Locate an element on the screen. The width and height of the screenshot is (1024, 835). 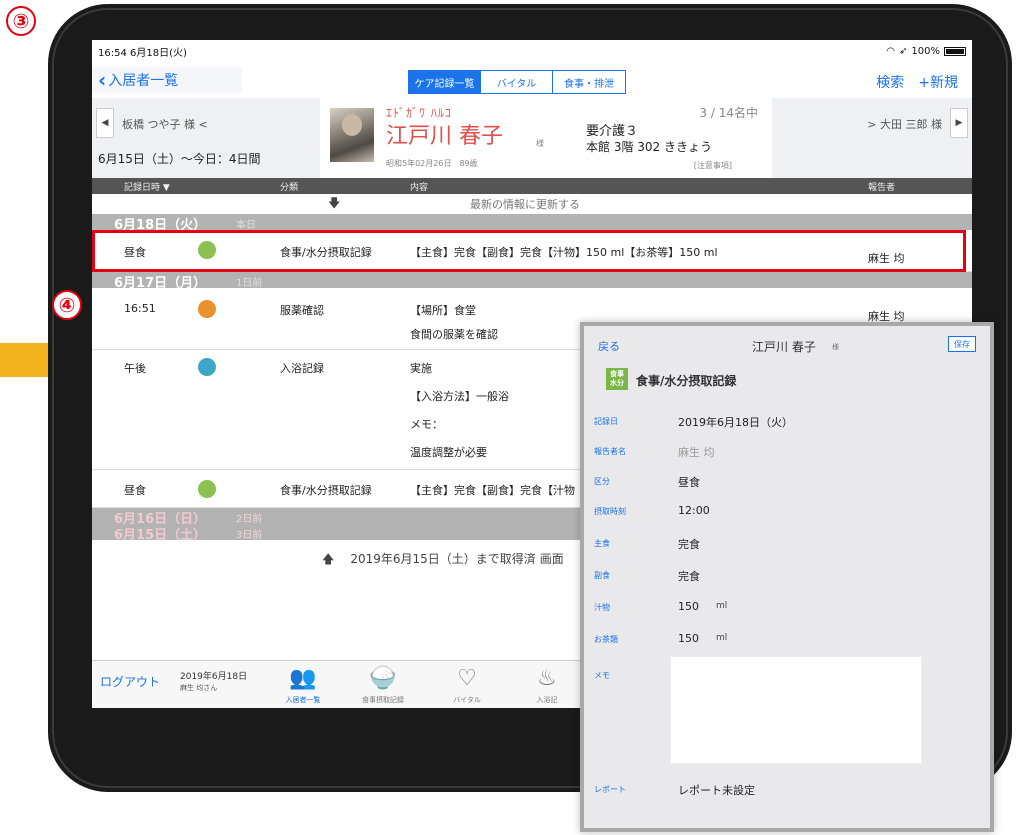
field-label: 摂取時刻 is located at coordinates (610, 511).